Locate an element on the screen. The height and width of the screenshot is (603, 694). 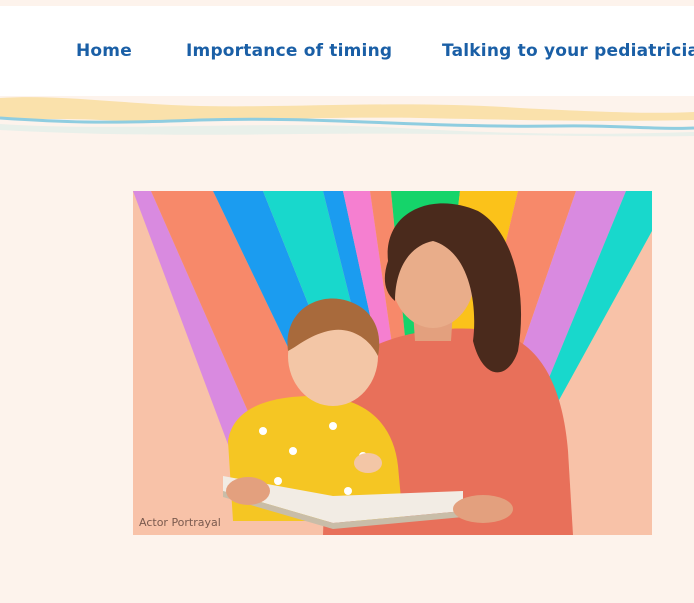
decorative-wave-divider is located at coordinates (347, 121).